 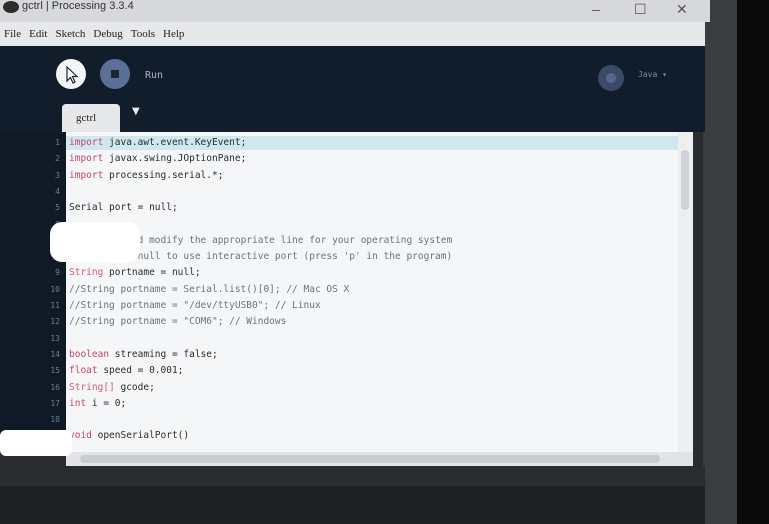 What do you see at coordinates (12, 34) in the screenshot?
I see `menu-file: File` at bounding box center [12, 34].